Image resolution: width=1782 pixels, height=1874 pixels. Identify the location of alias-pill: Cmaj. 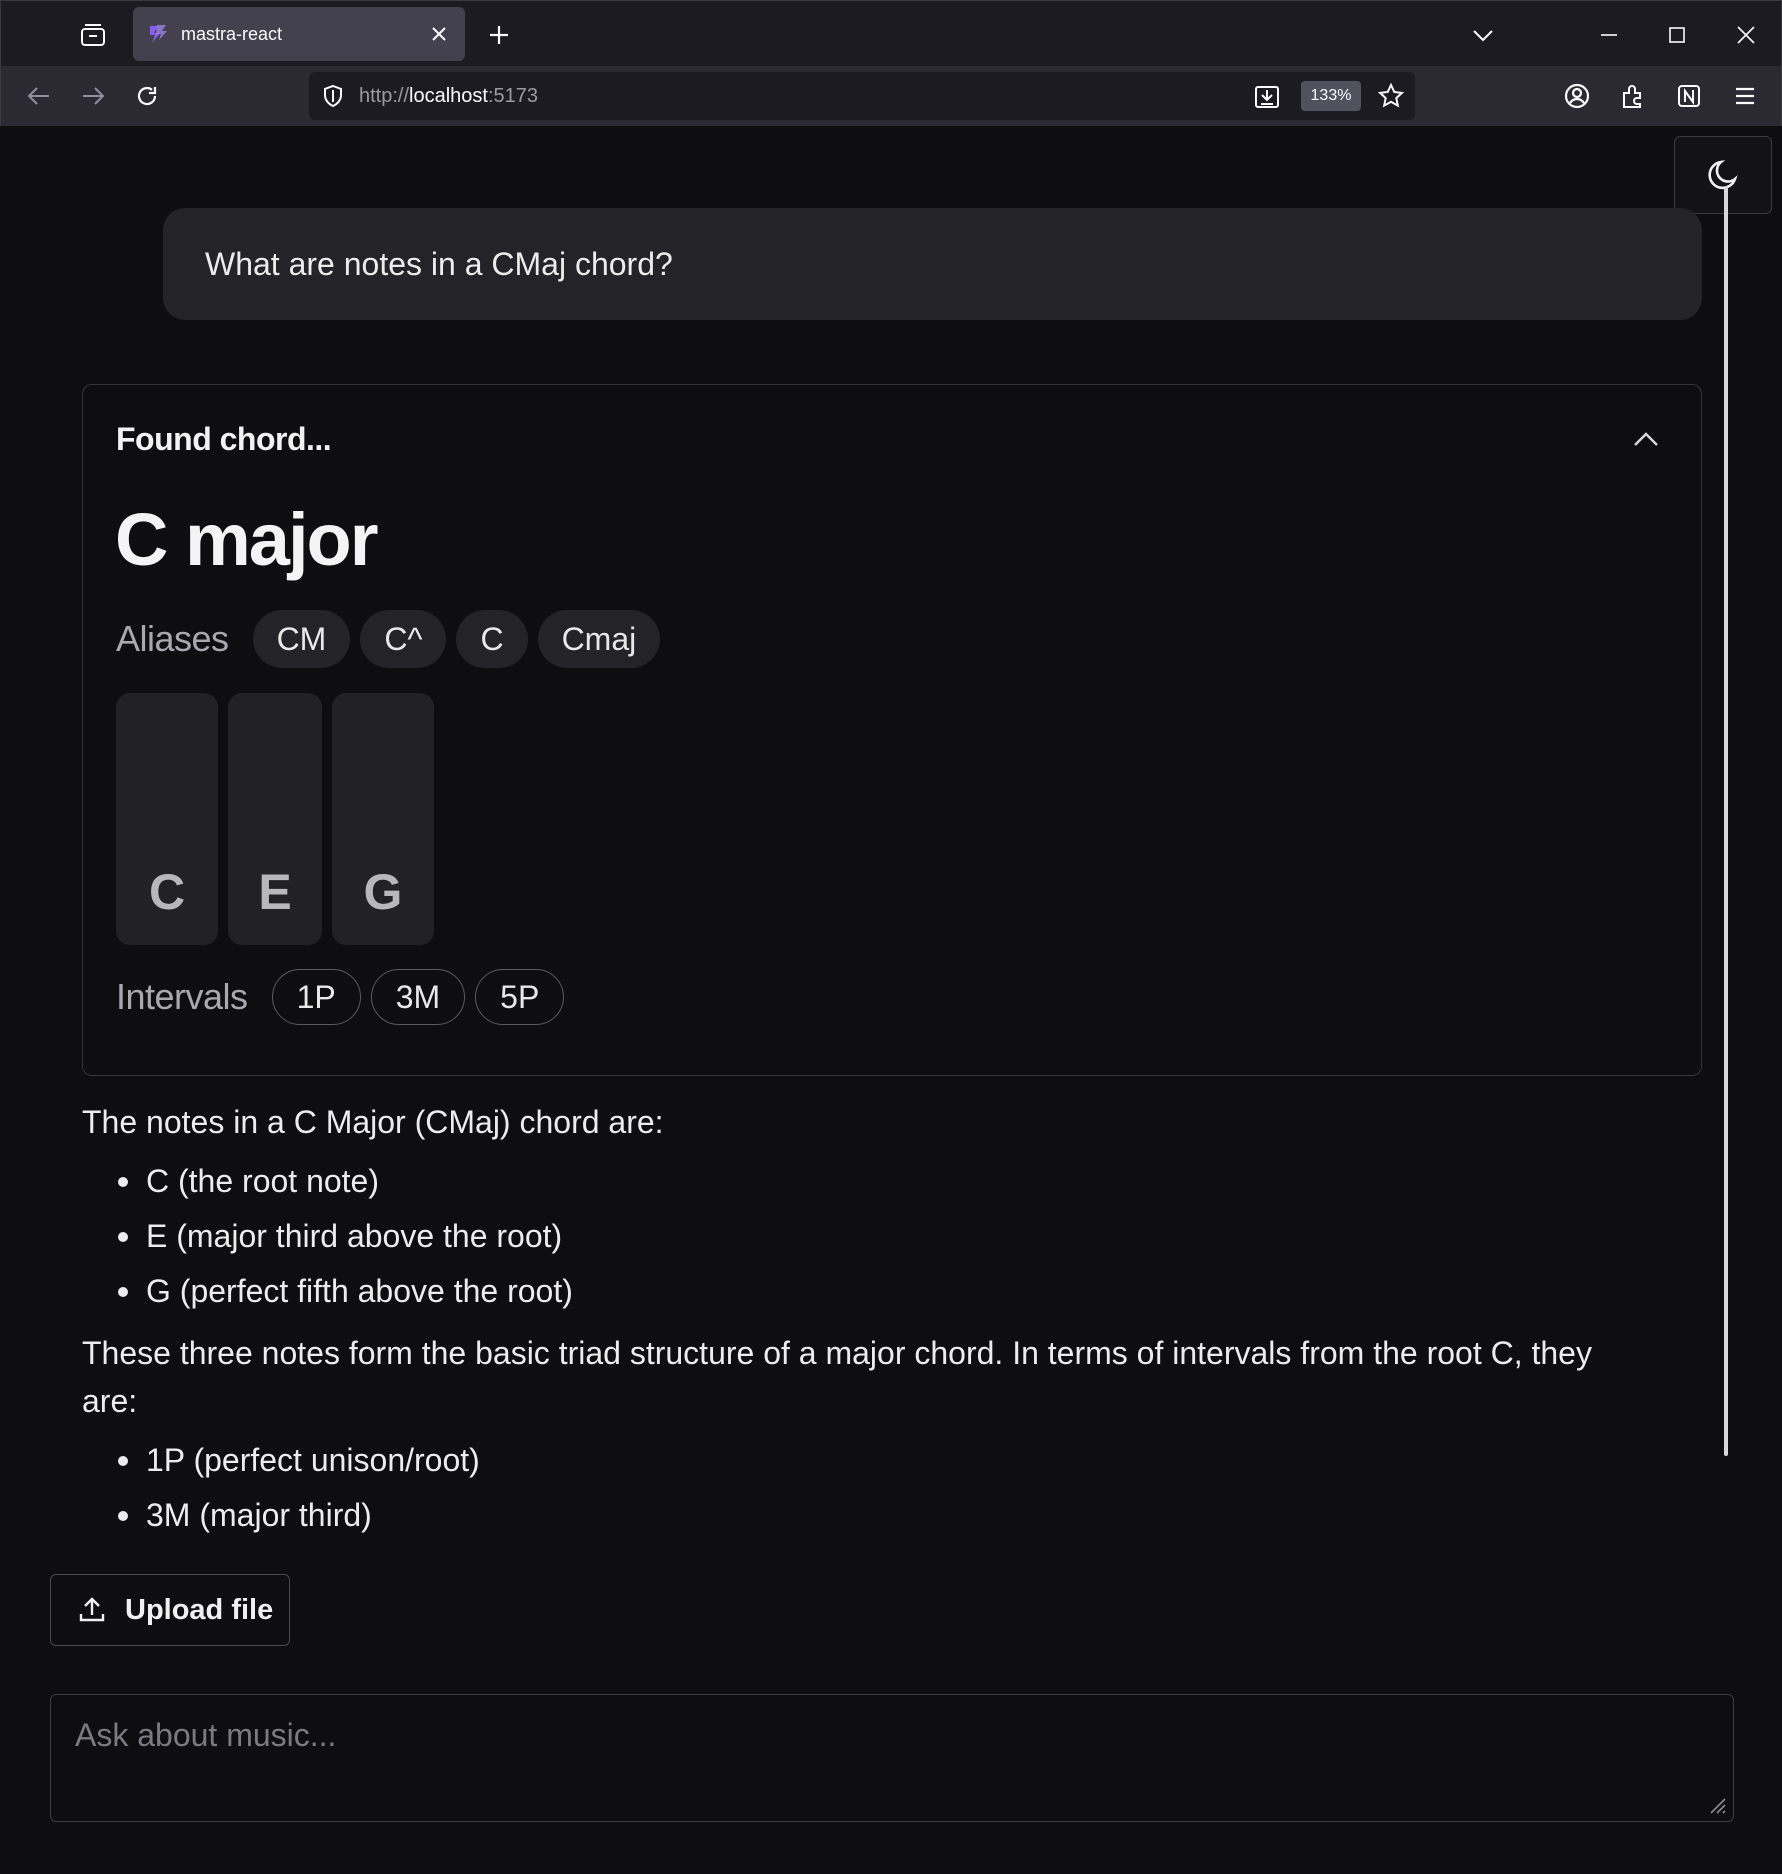
(599, 639).